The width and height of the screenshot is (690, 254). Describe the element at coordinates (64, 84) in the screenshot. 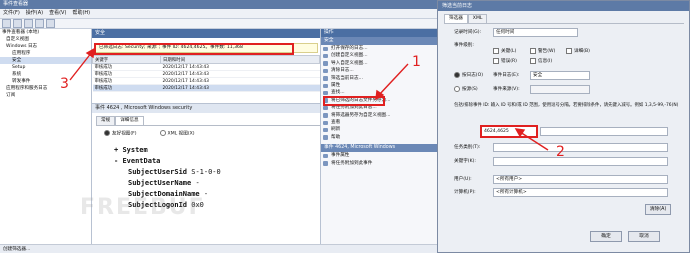

I see `annotation-number-3: 3` at that location.